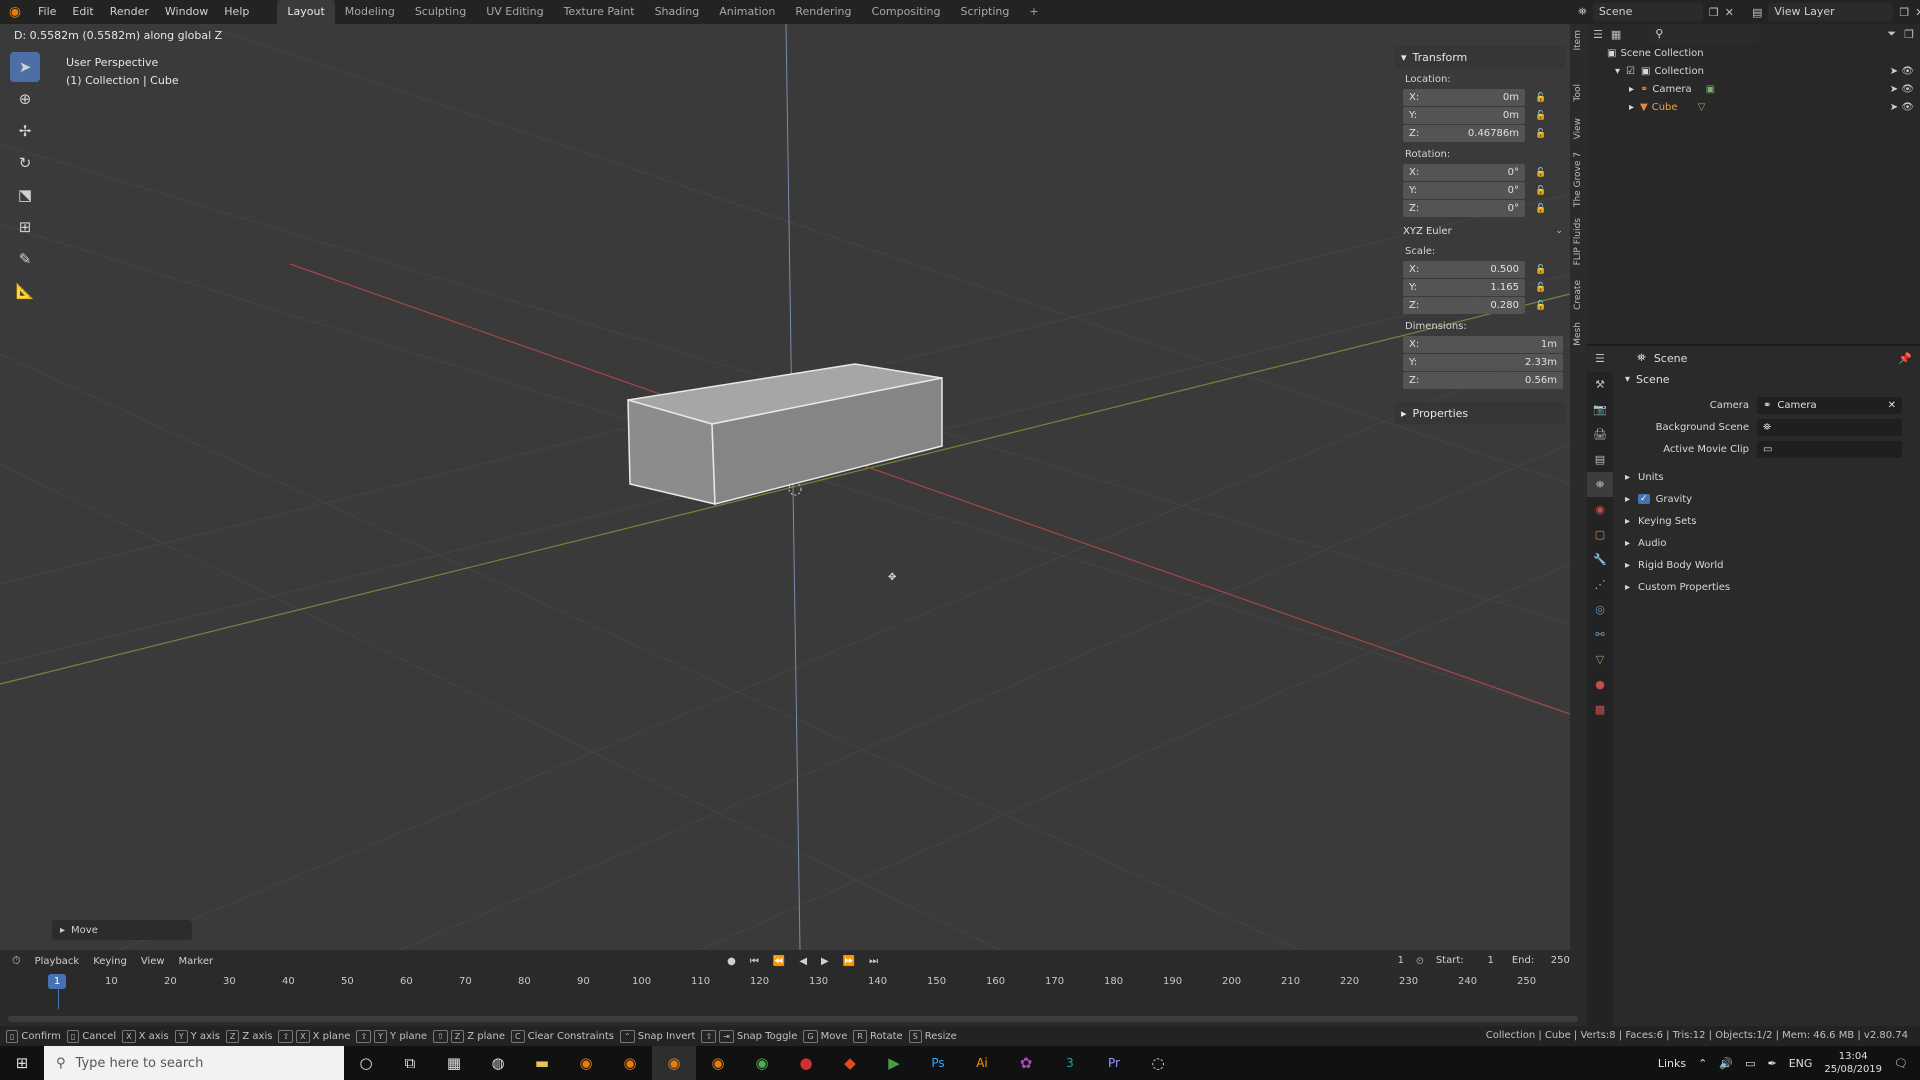 The width and height of the screenshot is (1920, 1080). I want to click on marker-menu: Marker, so click(196, 961).